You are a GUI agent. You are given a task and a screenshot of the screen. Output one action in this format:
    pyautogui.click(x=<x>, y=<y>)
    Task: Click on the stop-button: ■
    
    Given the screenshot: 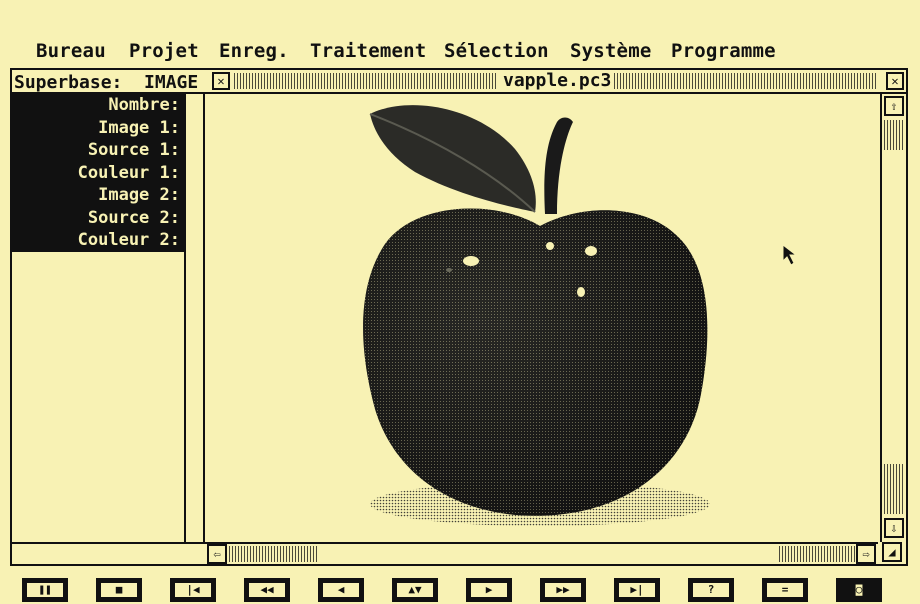 What is the action you would take?
    pyautogui.click(x=119, y=590)
    